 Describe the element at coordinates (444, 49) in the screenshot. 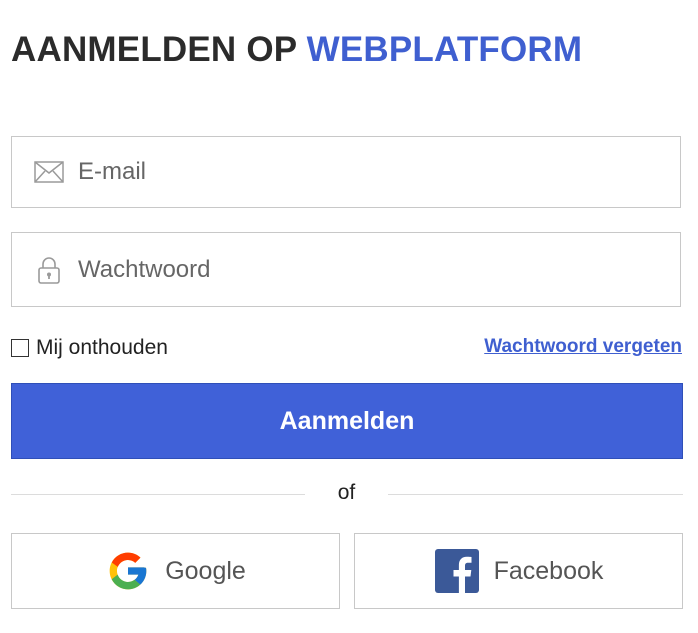

I see `title-brand: WEBPLATFORM` at that location.